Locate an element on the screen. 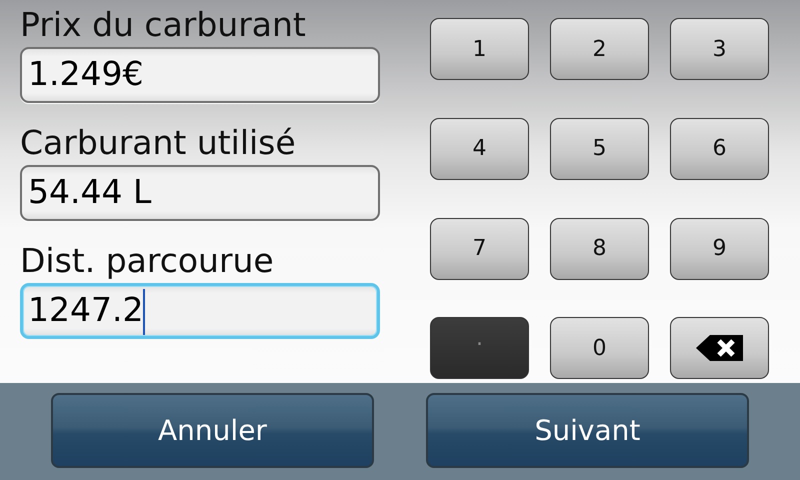 The width and height of the screenshot is (800, 480). keypad-key: 2 is located at coordinates (599, 49).